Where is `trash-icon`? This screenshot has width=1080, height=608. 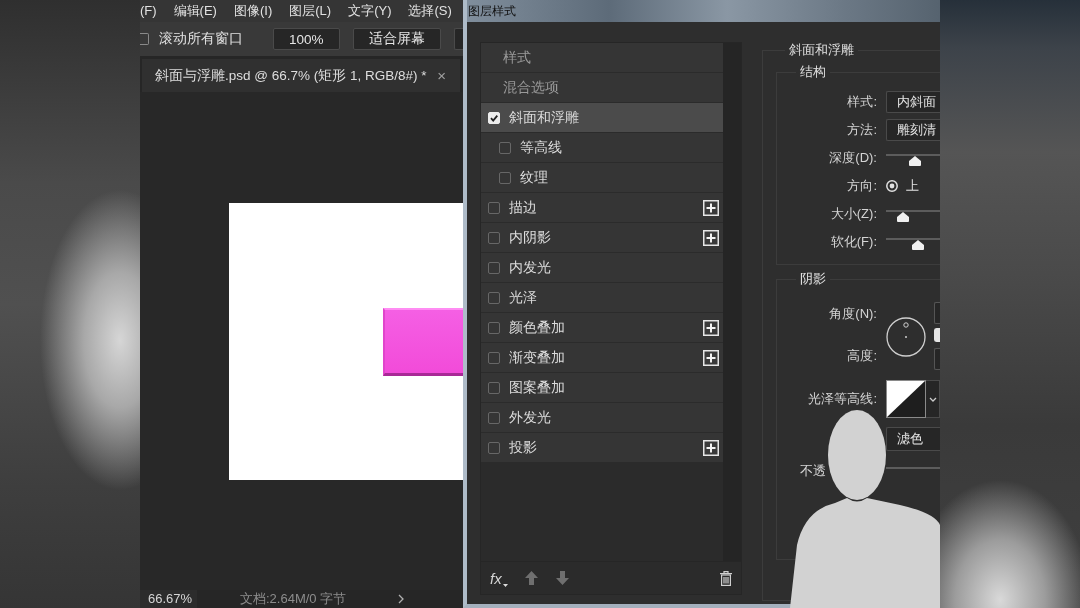
trash-icon is located at coordinates (726, 578).